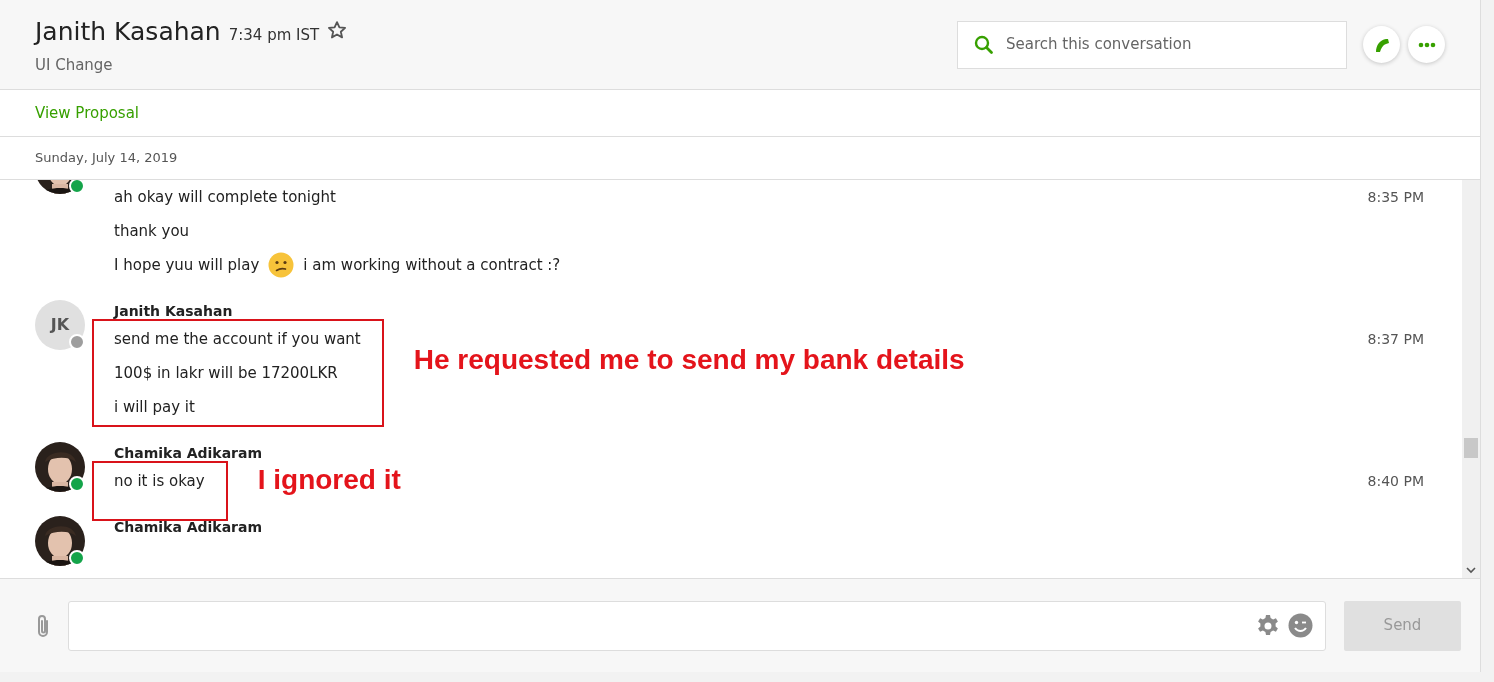 The width and height of the screenshot is (1494, 682). What do you see at coordinates (187, 265) in the screenshot?
I see `message-text: I hope yuu will play` at bounding box center [187, 265].